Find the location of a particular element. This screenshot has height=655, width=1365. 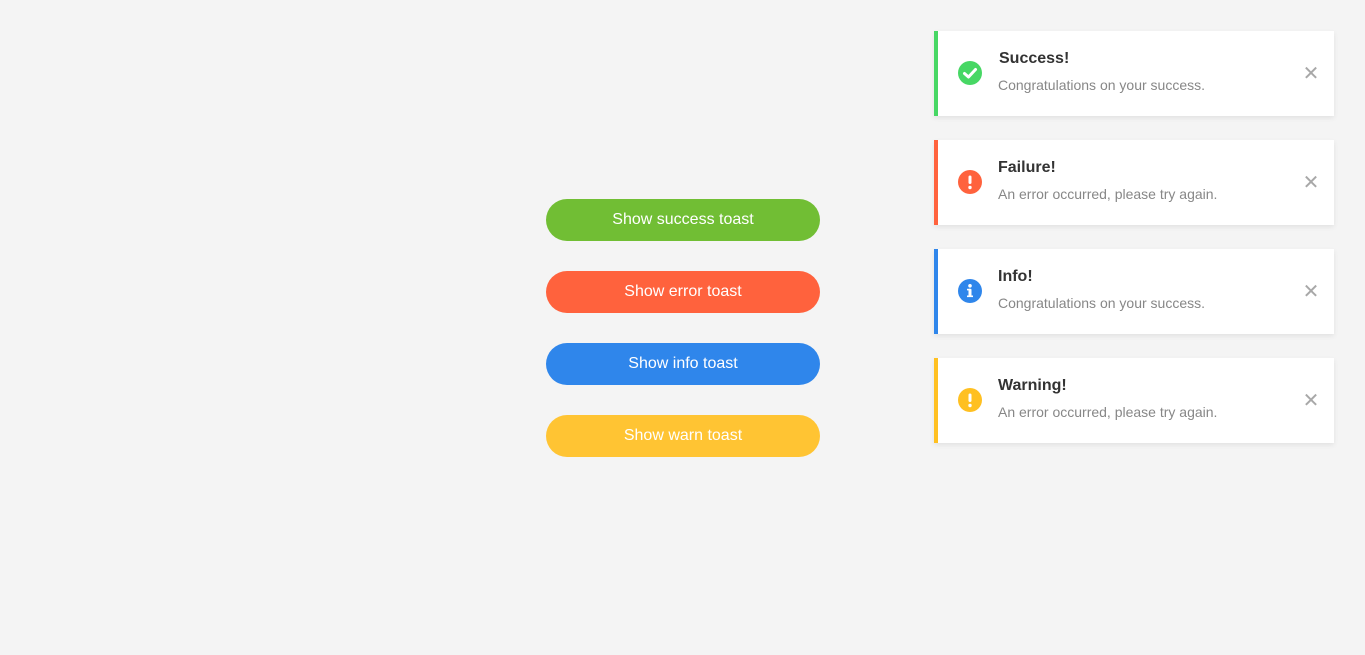

show-error-toast-button: Show error toast is located at coordinates (683, 292).